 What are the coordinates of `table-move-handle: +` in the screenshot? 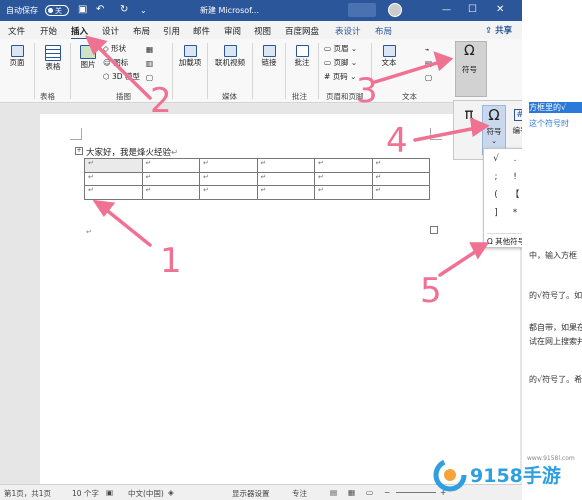 It's located at (79, 151).